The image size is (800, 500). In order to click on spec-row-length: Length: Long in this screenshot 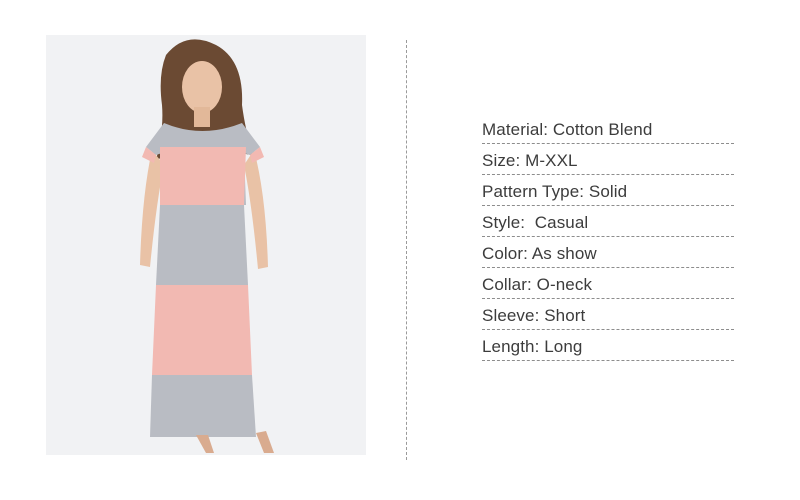, I will do `click(608, 345)`.